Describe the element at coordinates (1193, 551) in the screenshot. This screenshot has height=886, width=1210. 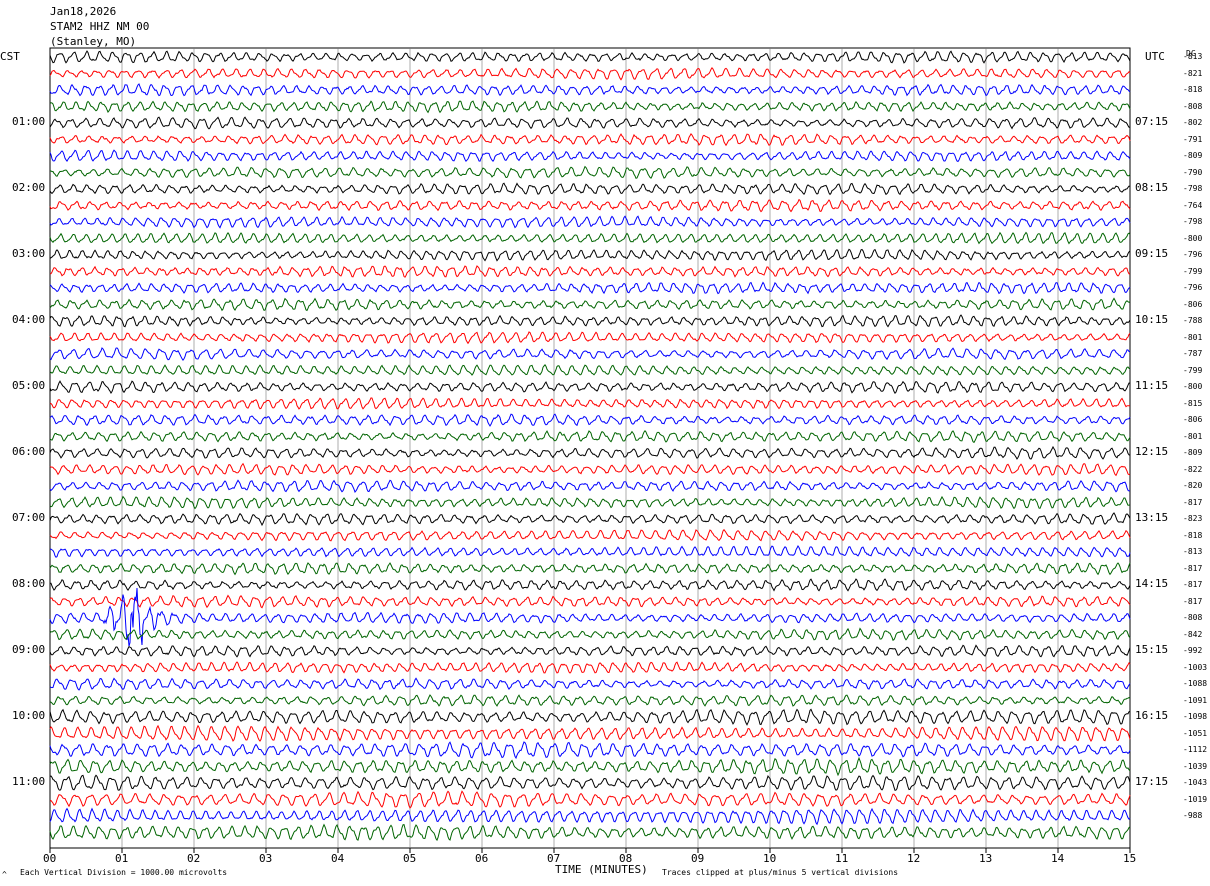
I see `dc-offset-label: -813` at that location.